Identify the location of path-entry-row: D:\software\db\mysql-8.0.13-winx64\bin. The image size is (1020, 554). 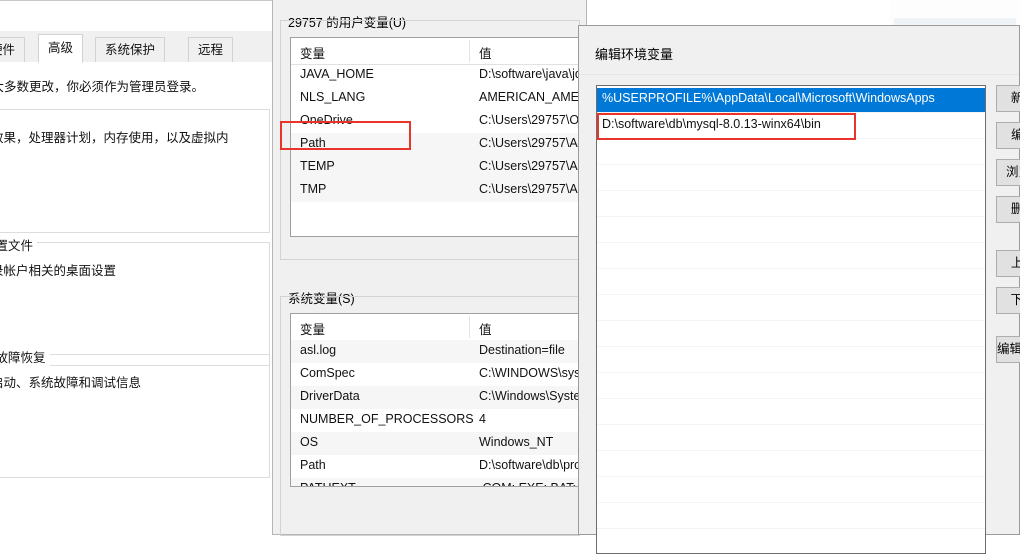
(791, 126).